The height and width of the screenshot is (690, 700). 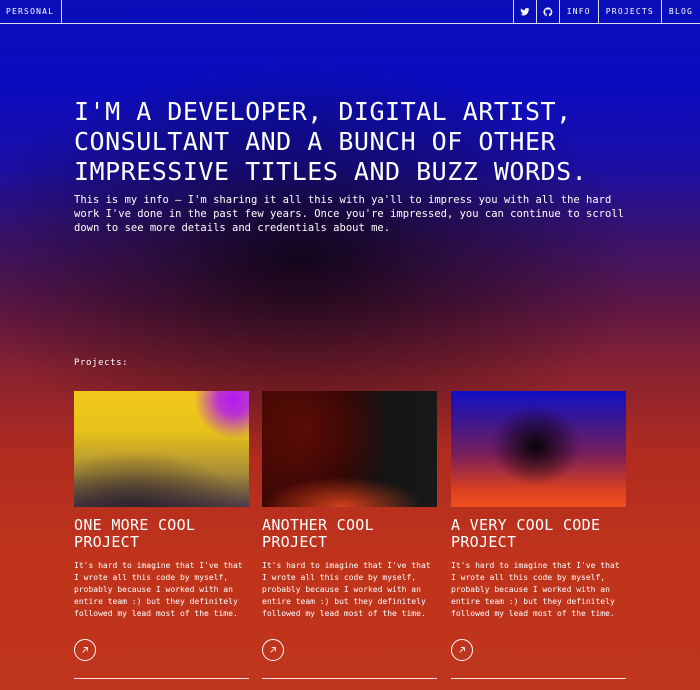 What do you see at coordinates (680, 11) in the screenshot?
I see `nav-link-blog: BLOG` at bounding box center [680, 11].